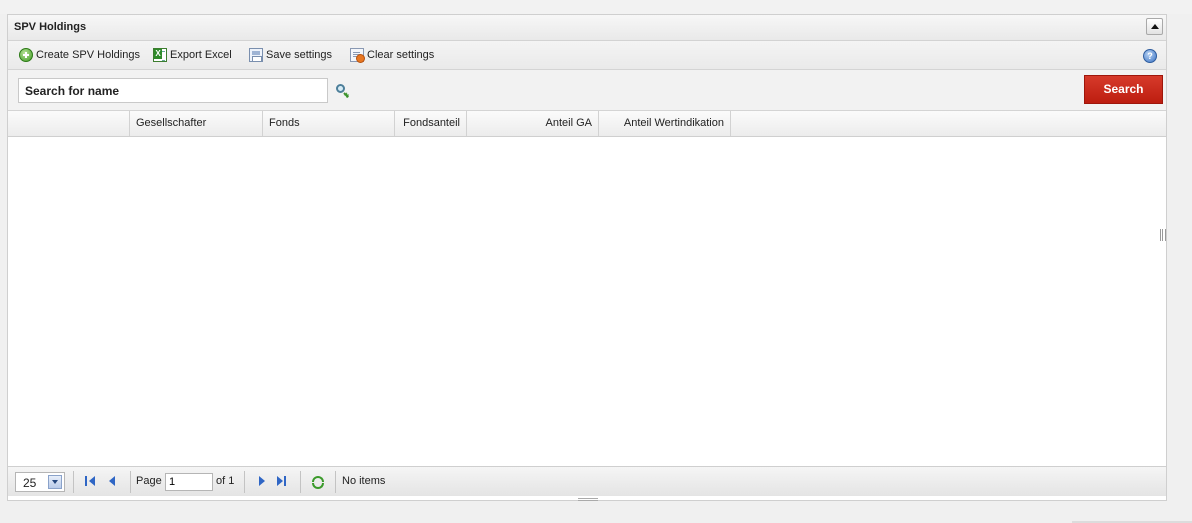 Image resolution: width=1192 pixels, height=523 pixels. What do you see at coordinates (160, 55) in the screenshot?
I see `excel-icon` at bounding box center [160, 55].